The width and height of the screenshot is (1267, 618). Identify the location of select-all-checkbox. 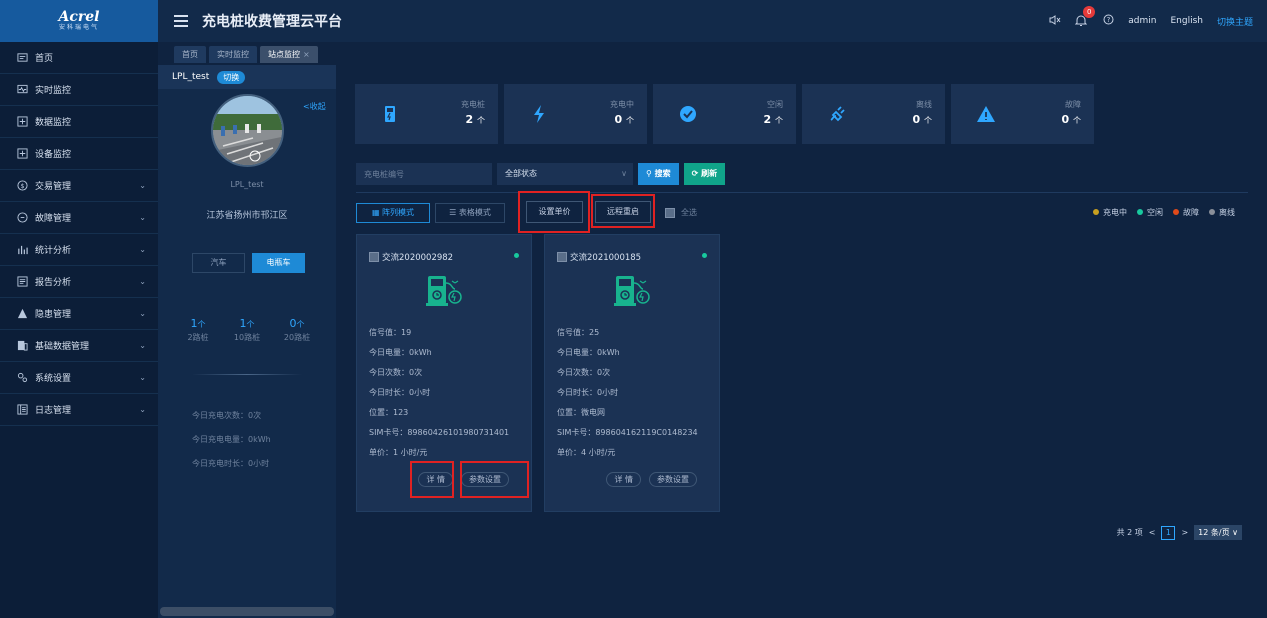
(670, 212).